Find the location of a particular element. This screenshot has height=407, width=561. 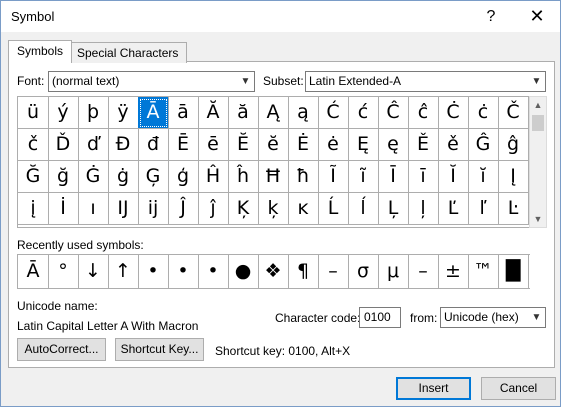

scroll-down-icon: ▼ is located at coordinates (538, 219).